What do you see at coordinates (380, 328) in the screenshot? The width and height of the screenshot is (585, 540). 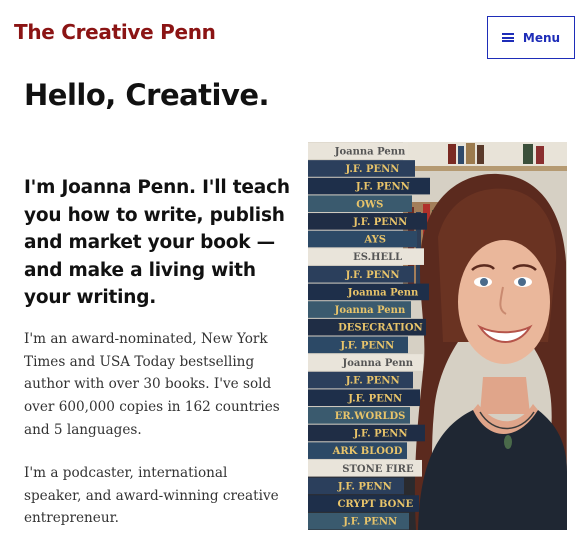 I see `book-spine-label: DESECRATION` at bounding box center [380, 328].